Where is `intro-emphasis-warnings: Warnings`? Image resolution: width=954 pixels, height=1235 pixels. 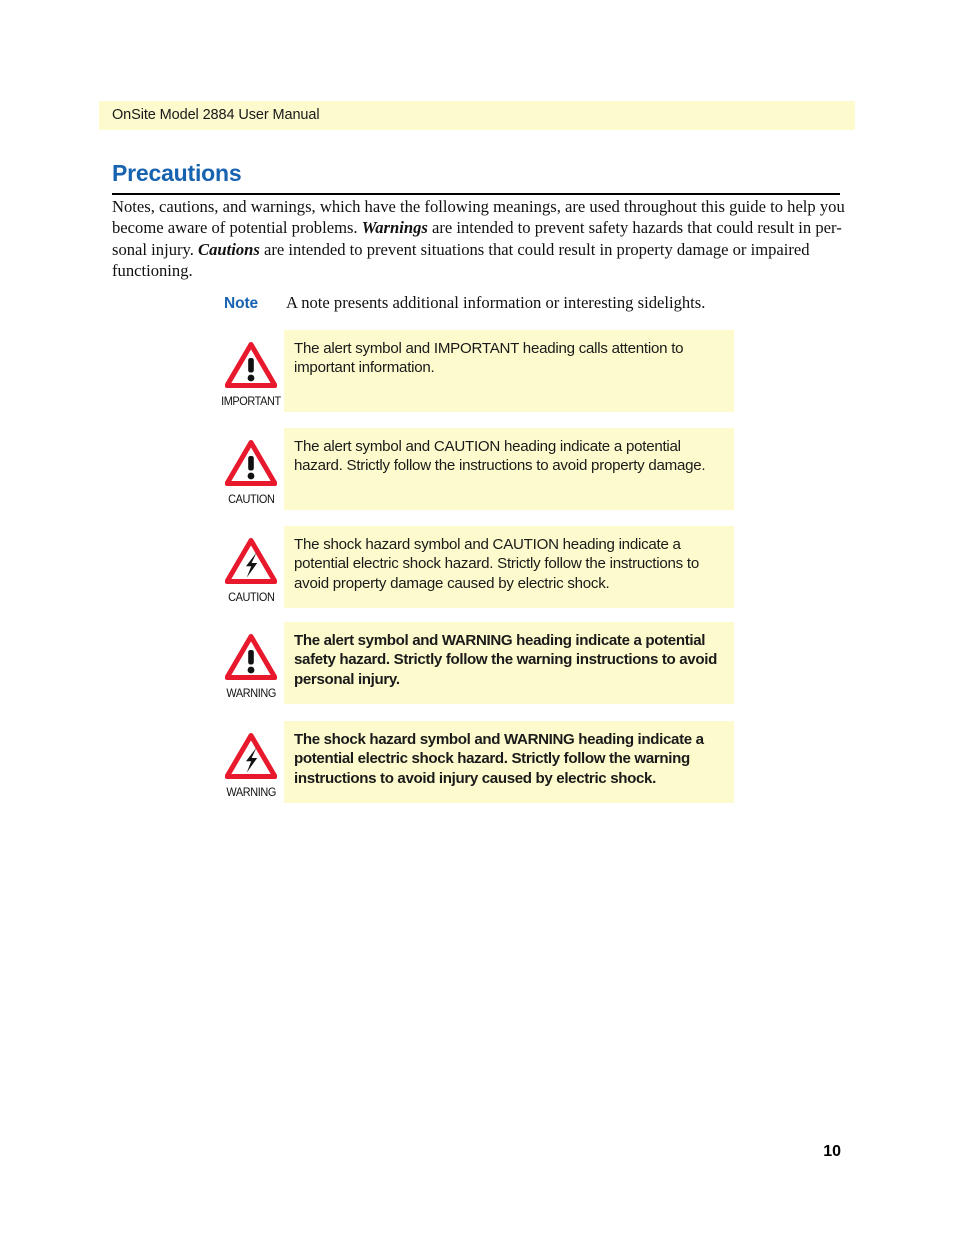 intro-emphasis-warnings: Warnings is located at coordinates (394, 228).